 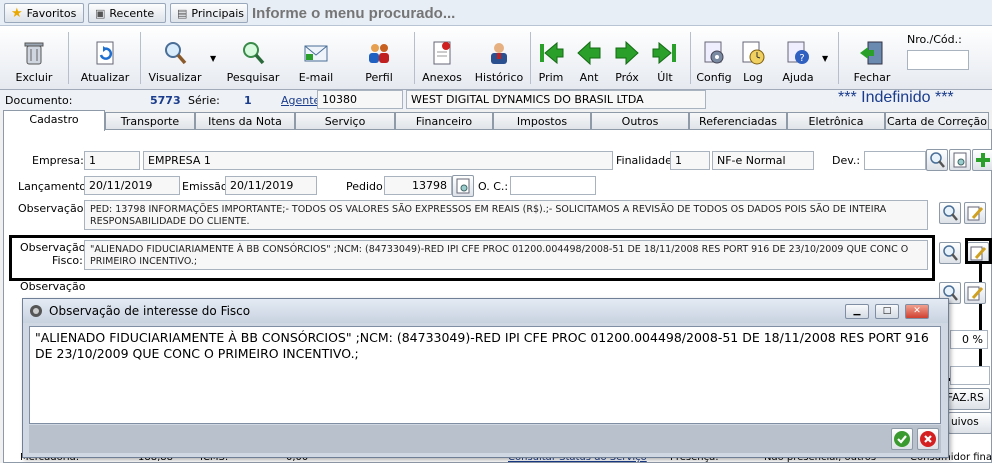 What do you see at coordinates (970, 375) in the screenshot?
I see `background-field` at bounding box center [970, 375].